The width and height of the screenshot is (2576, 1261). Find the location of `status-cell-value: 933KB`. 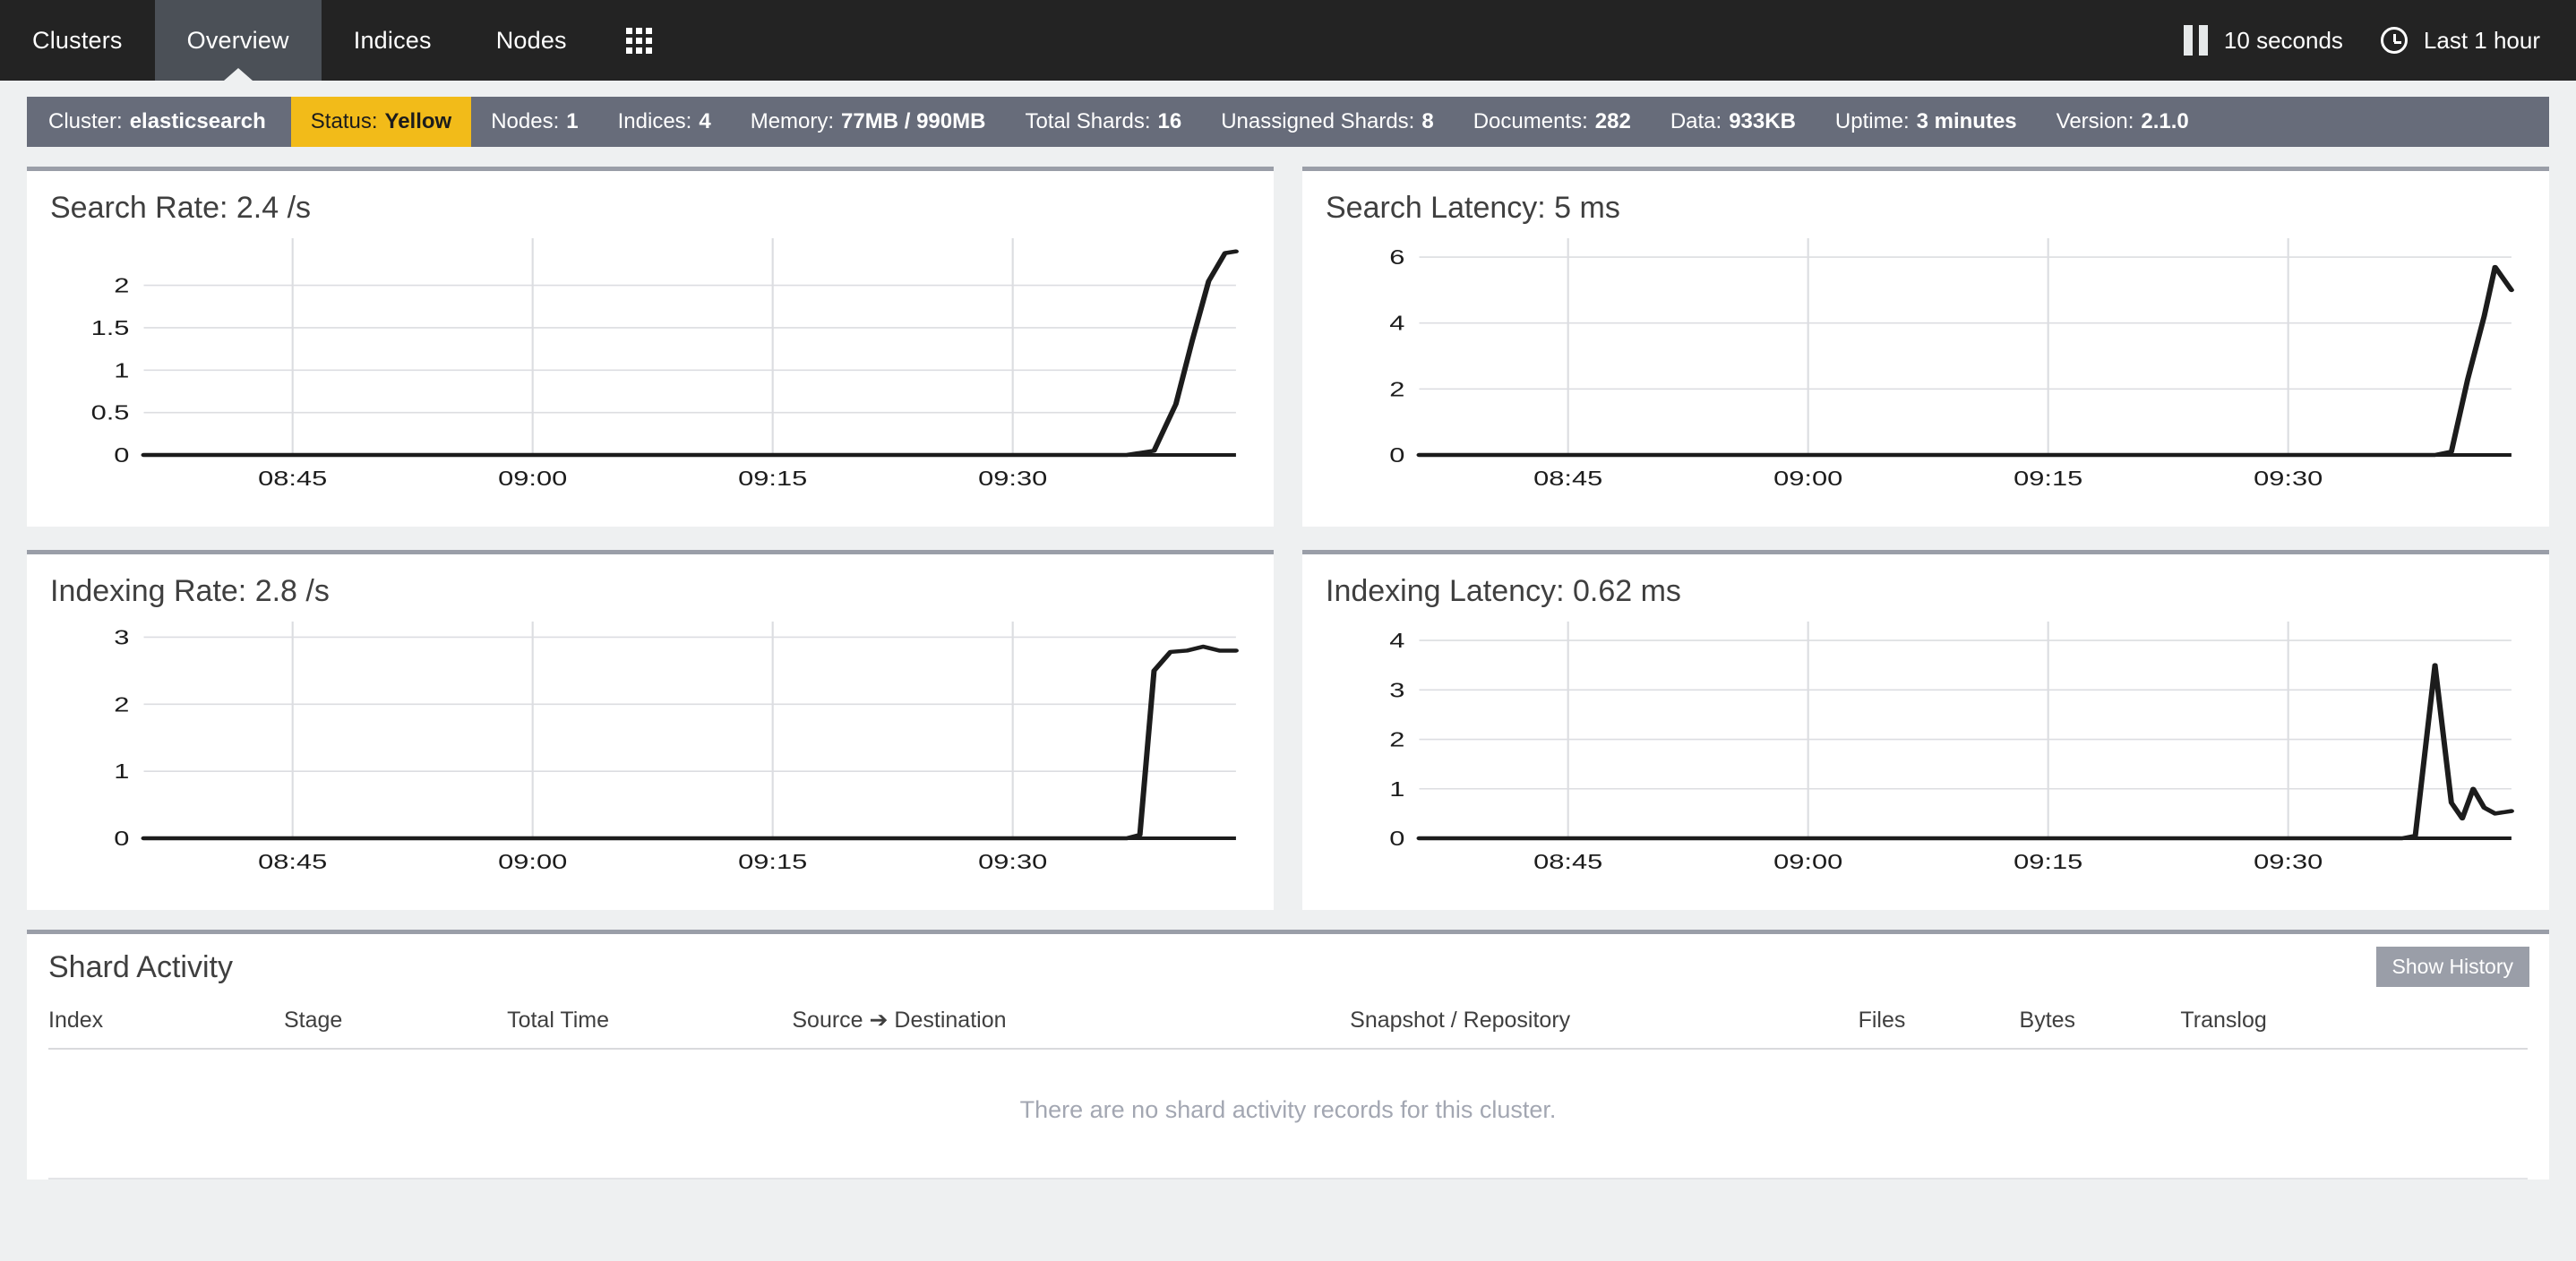

status-cell-value: 933KB is located at coordinates (1762, 121).